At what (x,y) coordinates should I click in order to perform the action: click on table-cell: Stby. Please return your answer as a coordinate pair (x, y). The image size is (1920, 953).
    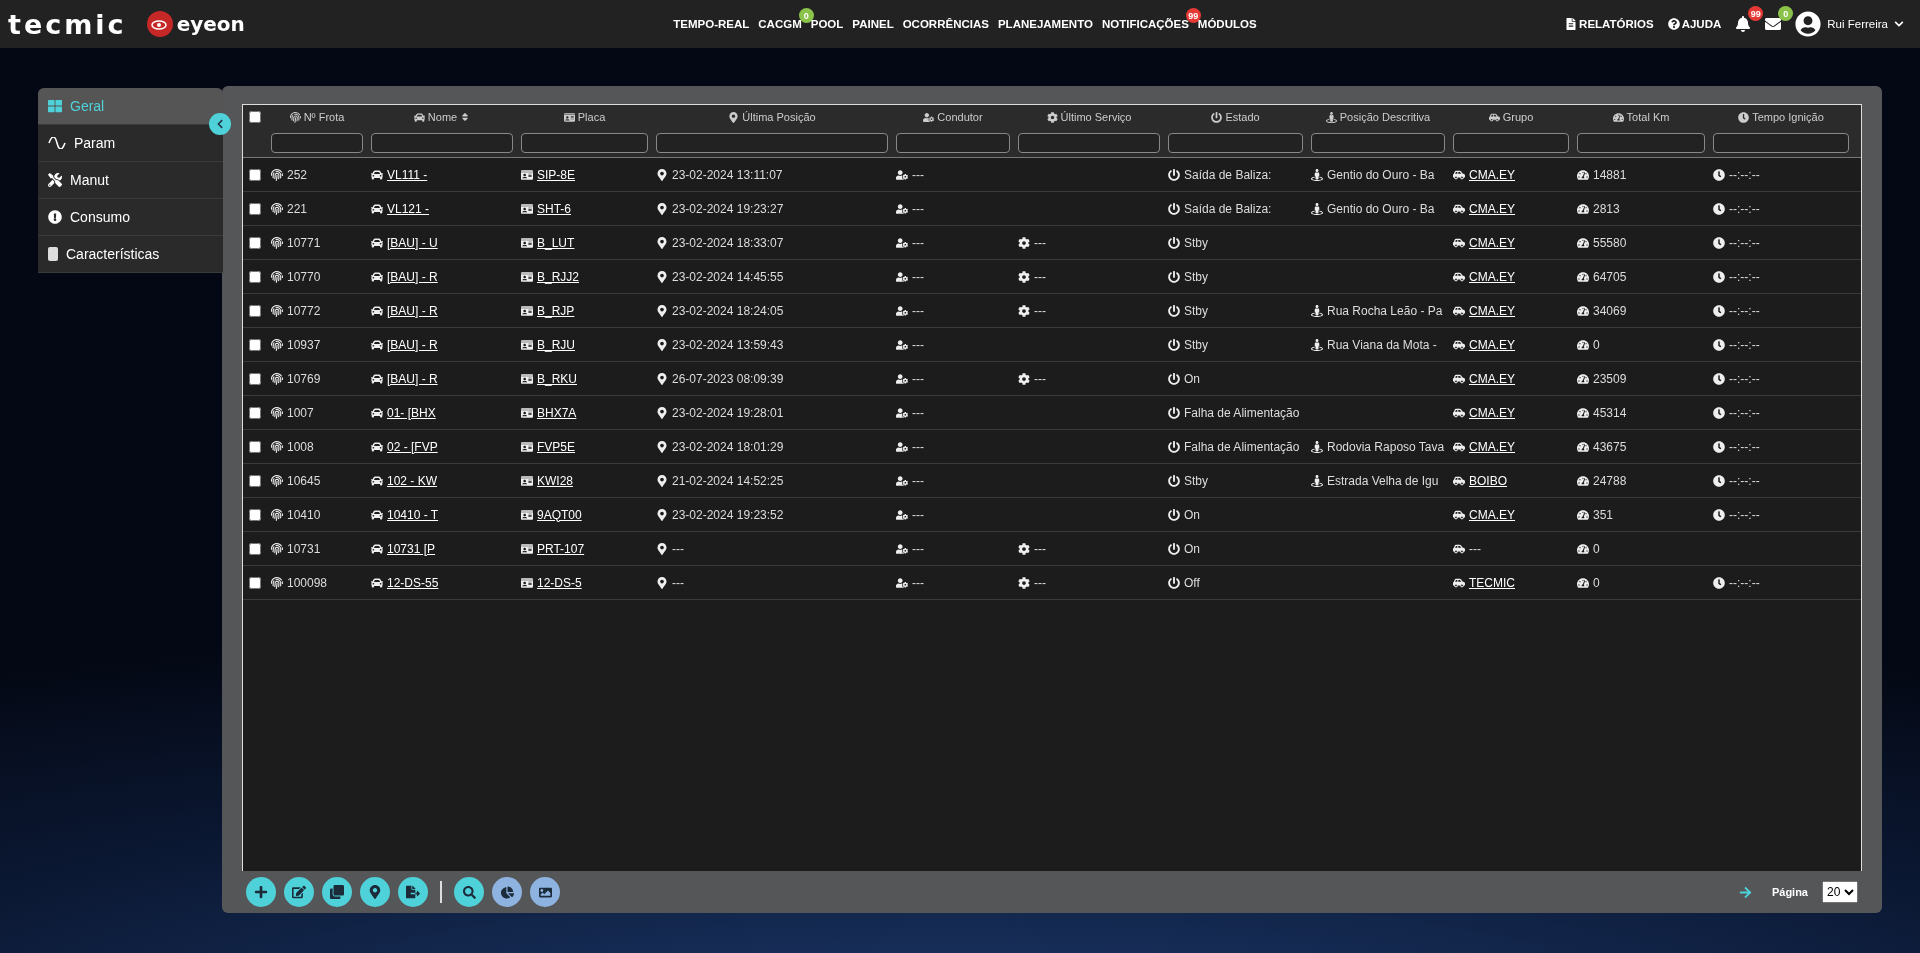
    Looking at the image, I should click on (1235, 276).